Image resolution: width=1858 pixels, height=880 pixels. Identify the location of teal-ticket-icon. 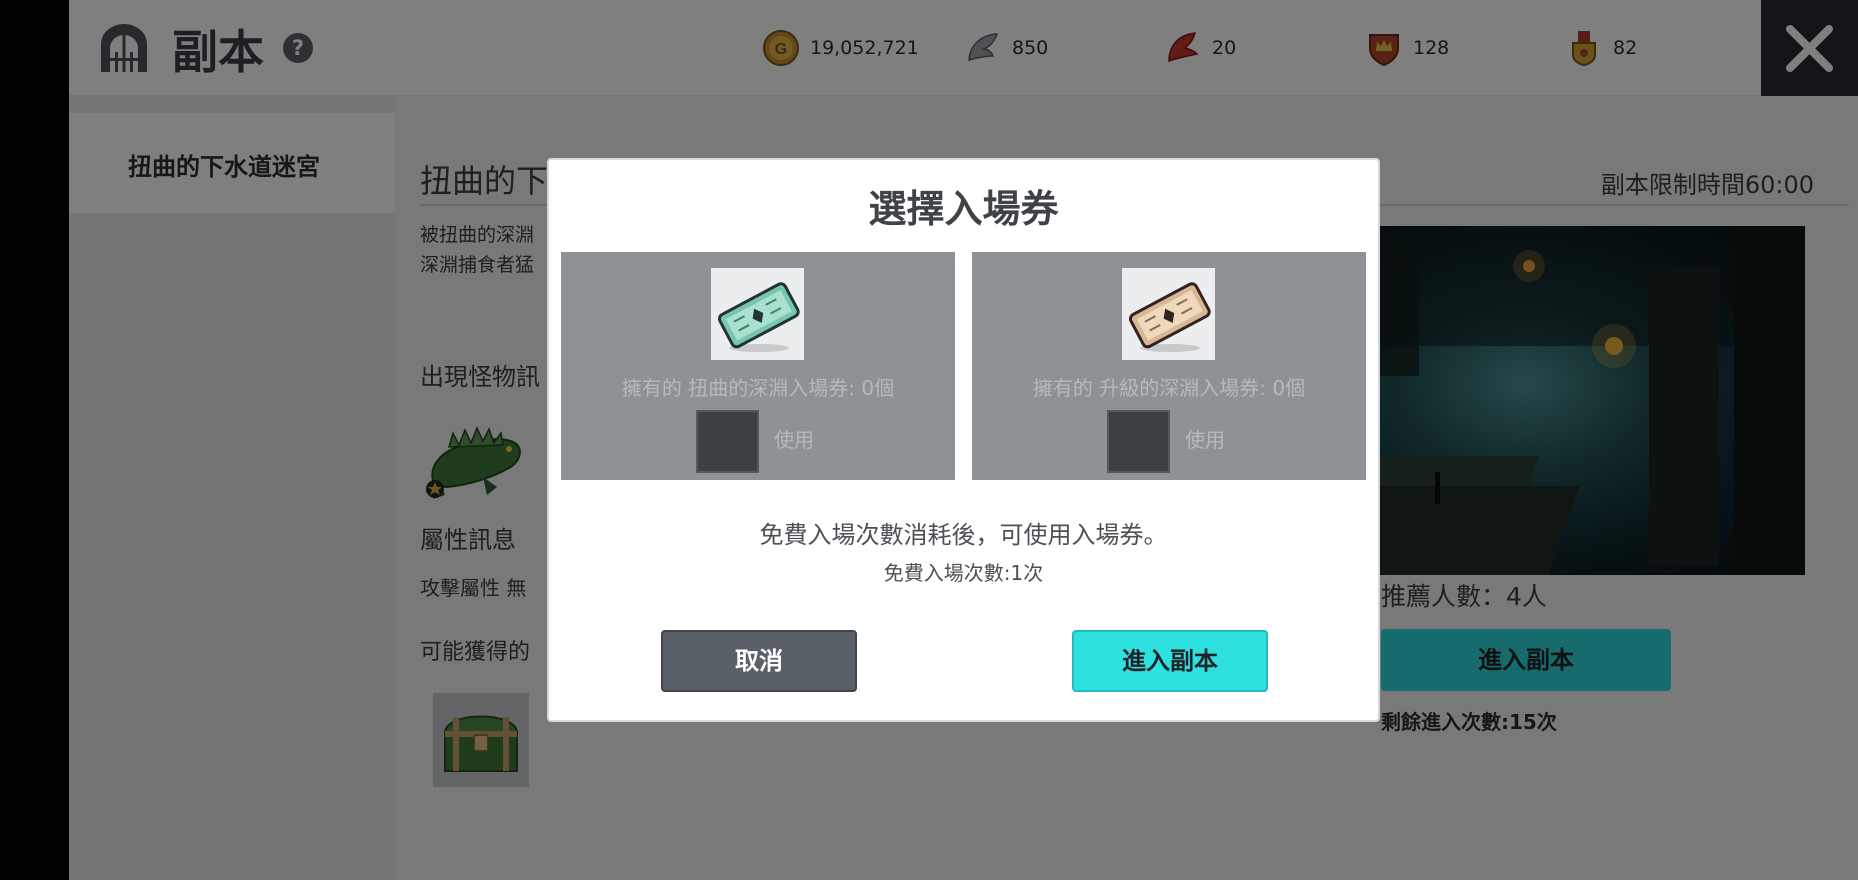
(758, 317).